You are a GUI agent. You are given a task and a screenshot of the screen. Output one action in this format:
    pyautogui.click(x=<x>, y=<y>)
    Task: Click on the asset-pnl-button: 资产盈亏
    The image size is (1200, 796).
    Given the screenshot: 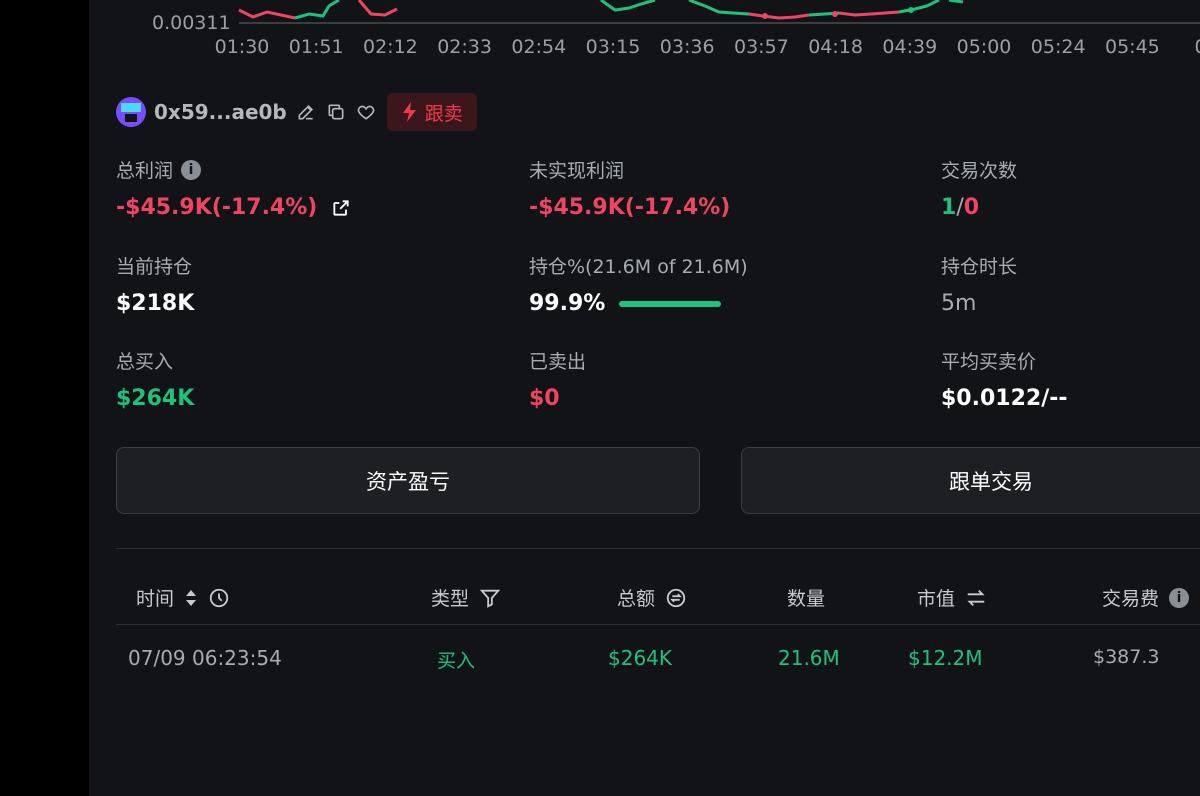 What is the action you would take?
    pyautogui.click(x=408, y=480)
    